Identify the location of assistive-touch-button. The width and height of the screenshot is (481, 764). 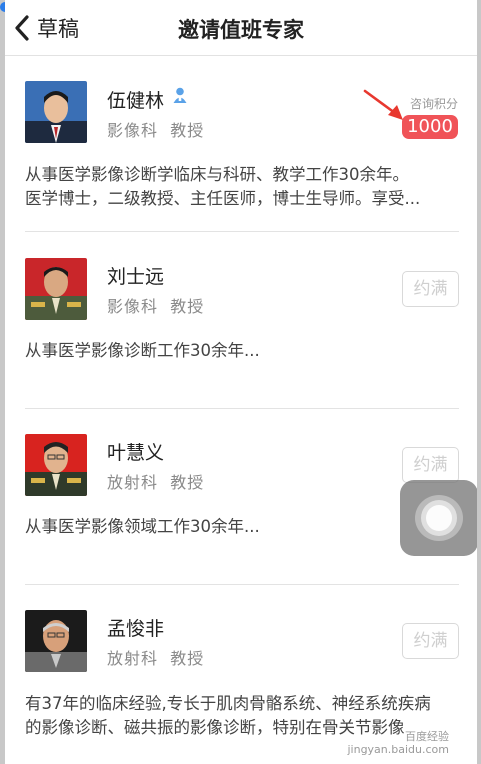
(438, 518).